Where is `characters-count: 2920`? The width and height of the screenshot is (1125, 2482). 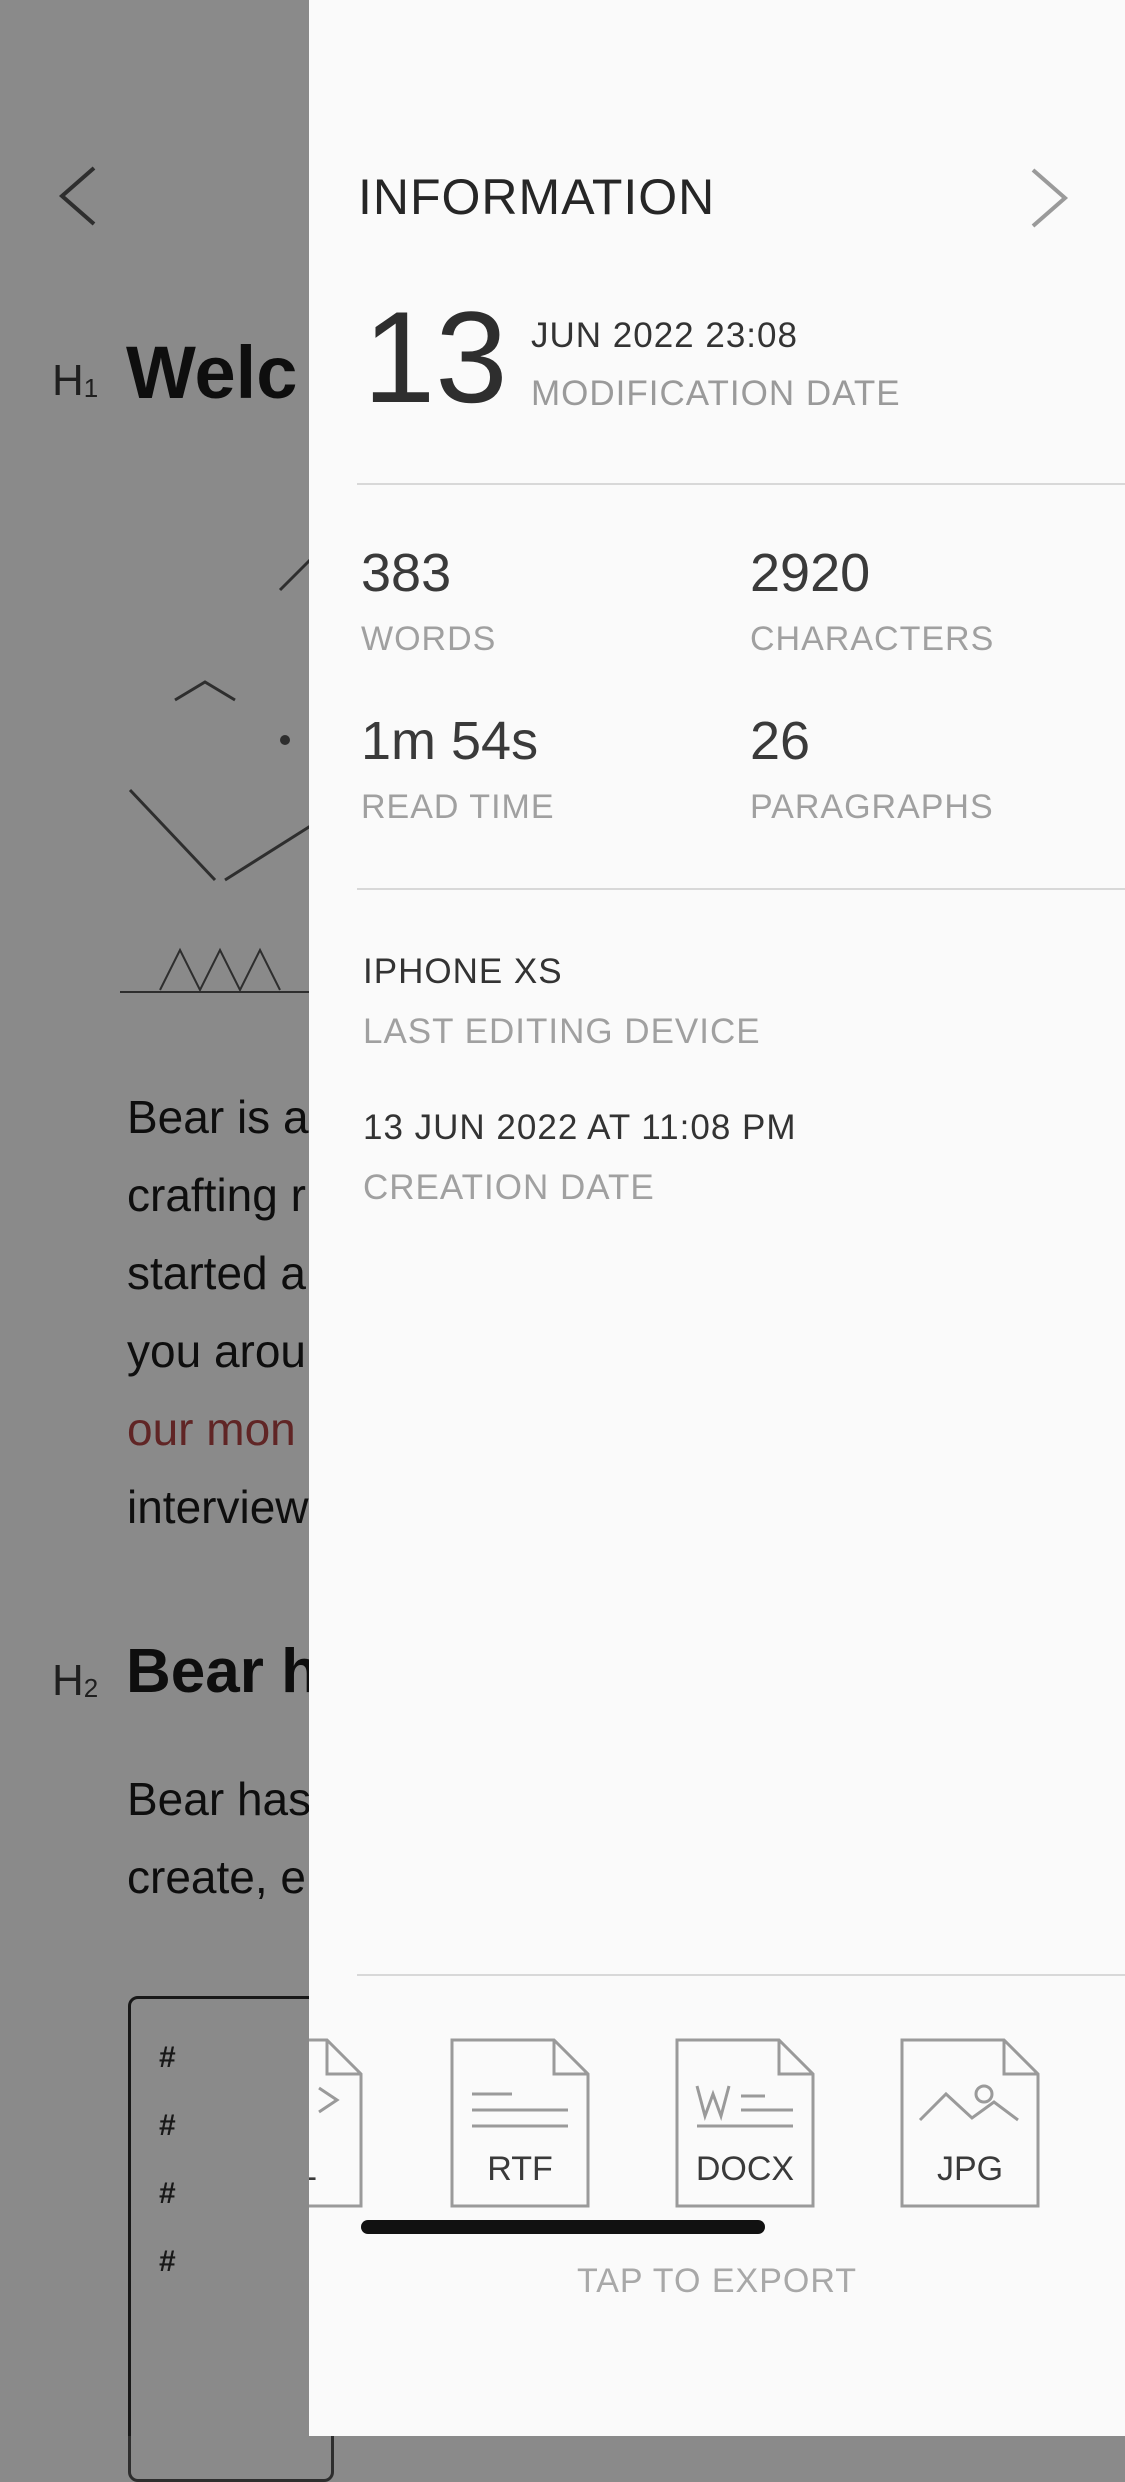
characters-count: 2920 is located at coordinates (810, 573).